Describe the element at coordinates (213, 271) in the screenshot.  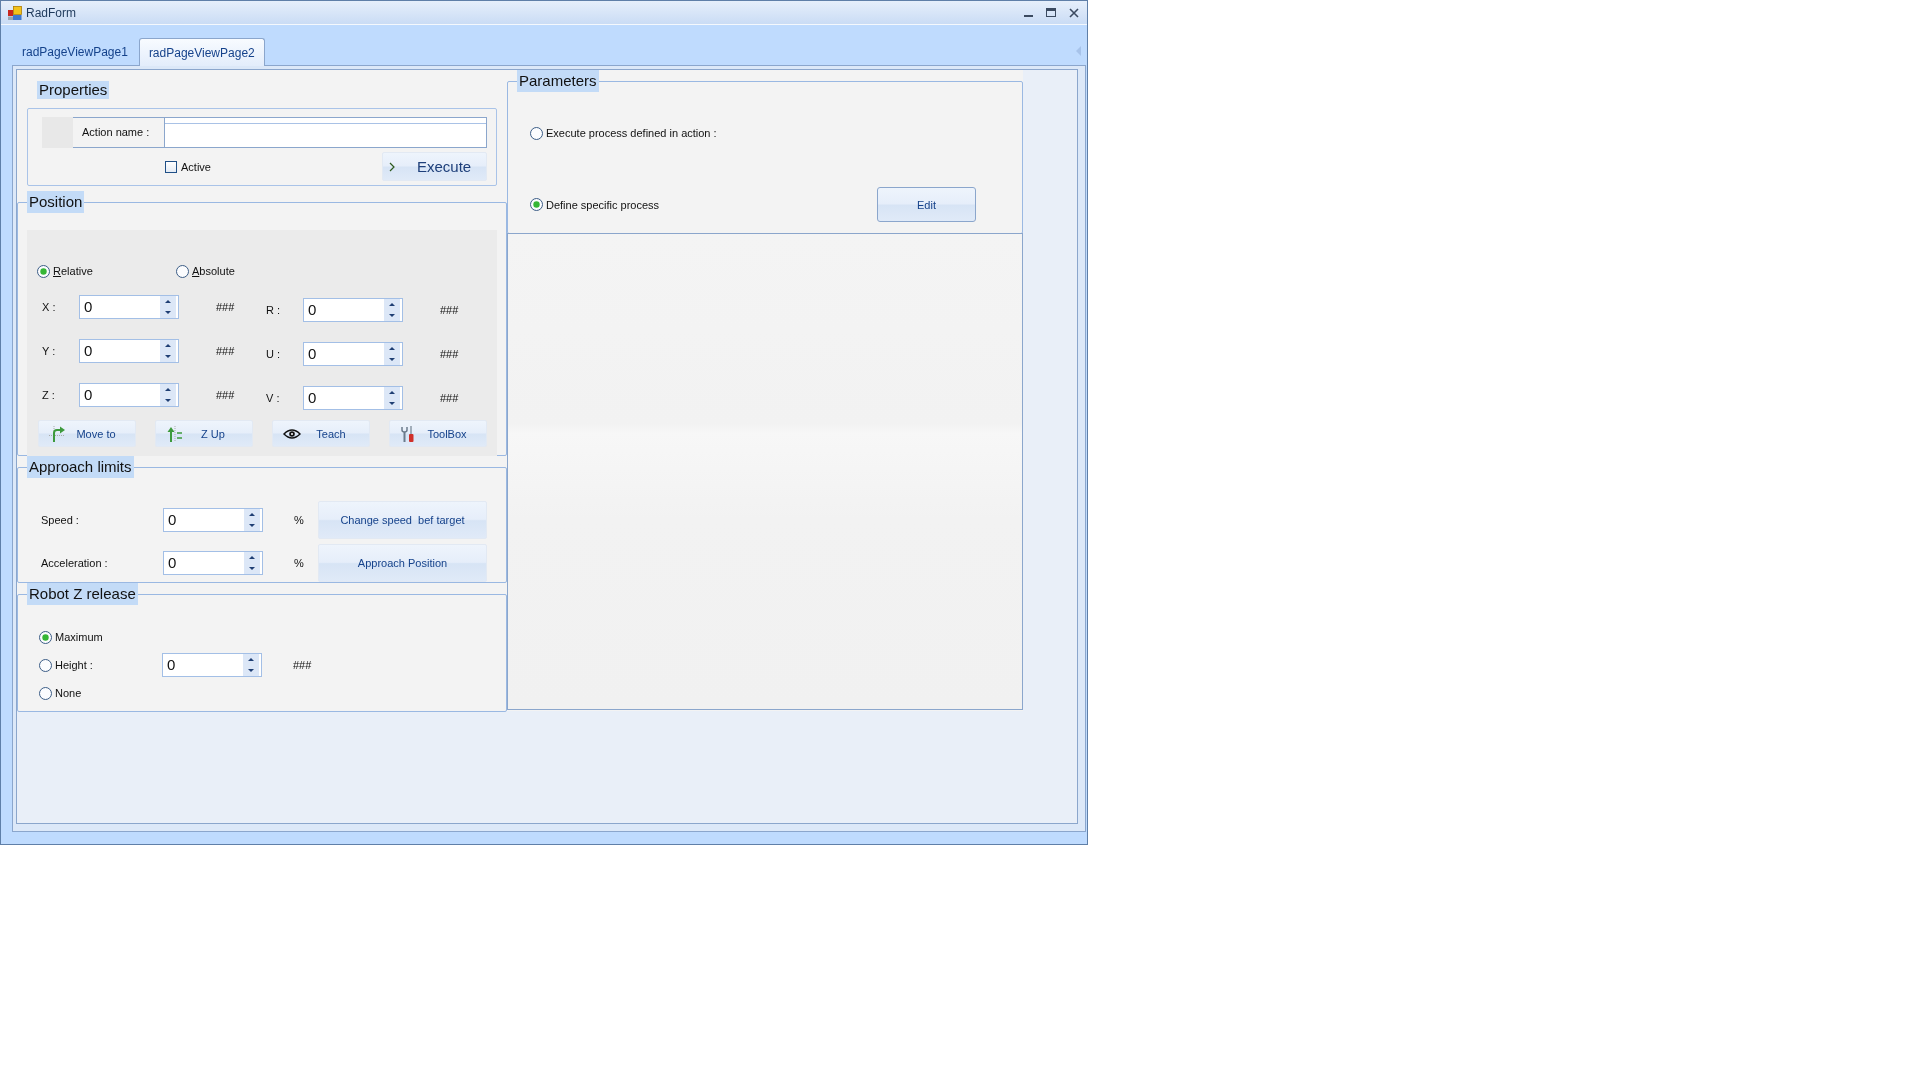
I see `radio-label: Absolute` at that location.